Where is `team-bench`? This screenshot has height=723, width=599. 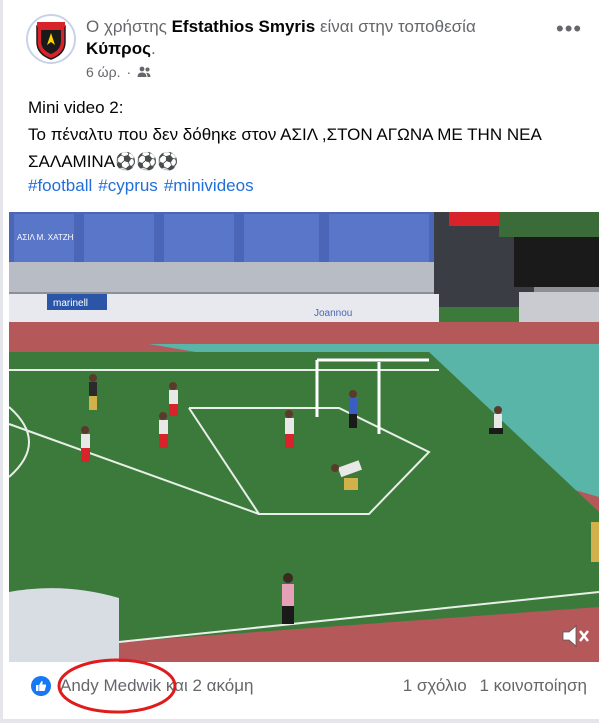
team-bench is located at coordinates (64, 625).